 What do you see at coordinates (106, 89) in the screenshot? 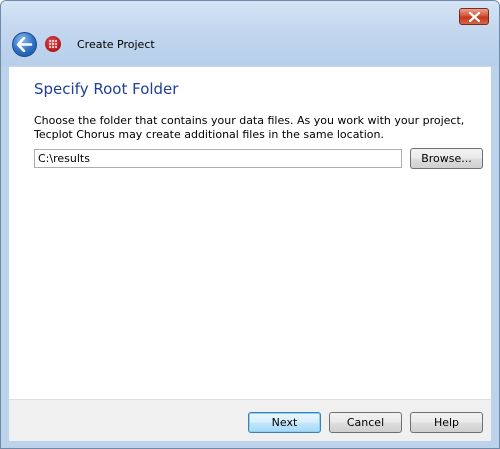
I see `page-heading: Specify Root Folder` at bounding box center [106, 89].